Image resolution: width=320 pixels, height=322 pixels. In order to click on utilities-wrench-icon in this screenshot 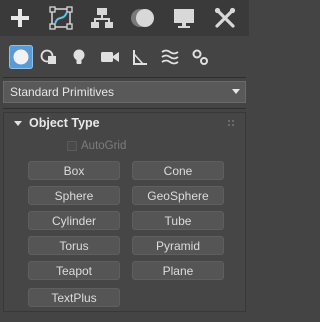, I will do `click(225, 17)`.